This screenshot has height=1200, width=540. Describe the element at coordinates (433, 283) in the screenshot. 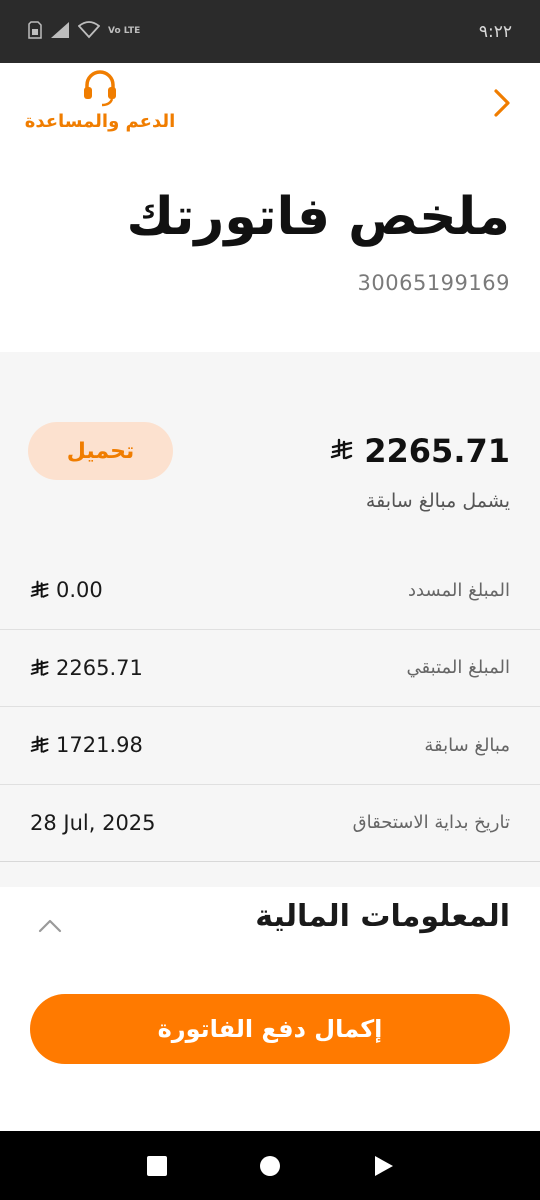

I see `invoice-number: 30065199169` at that location.